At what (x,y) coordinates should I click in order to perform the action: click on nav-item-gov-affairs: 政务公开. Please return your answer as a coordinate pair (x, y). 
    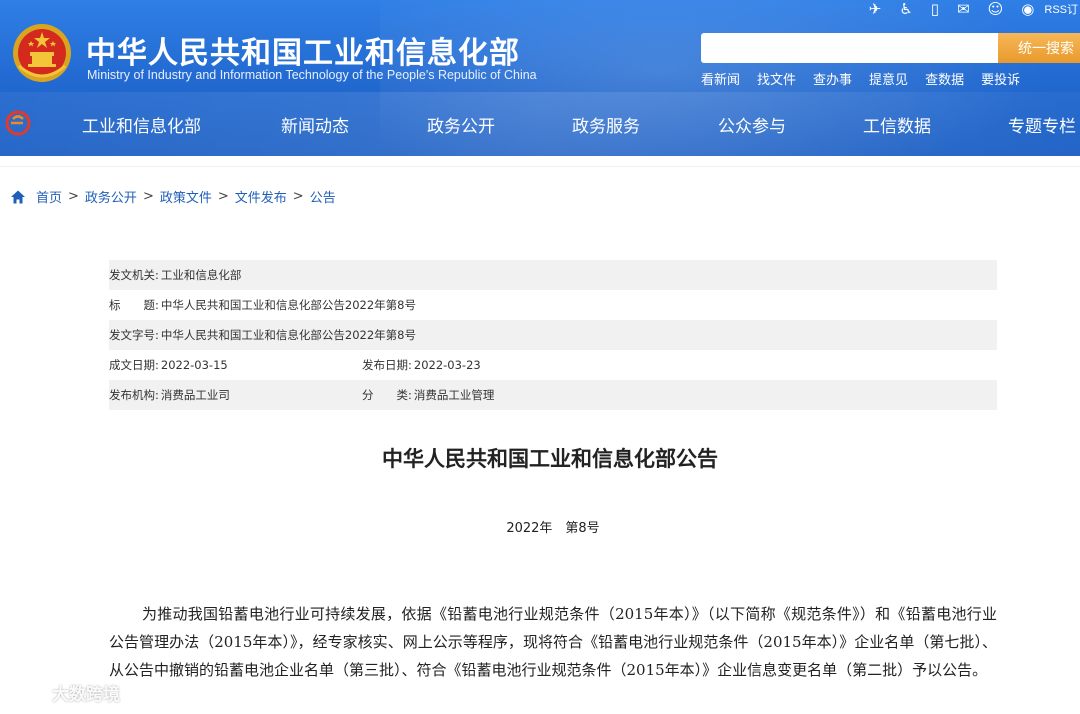
    Looking at the image, I should click on (461, 124).